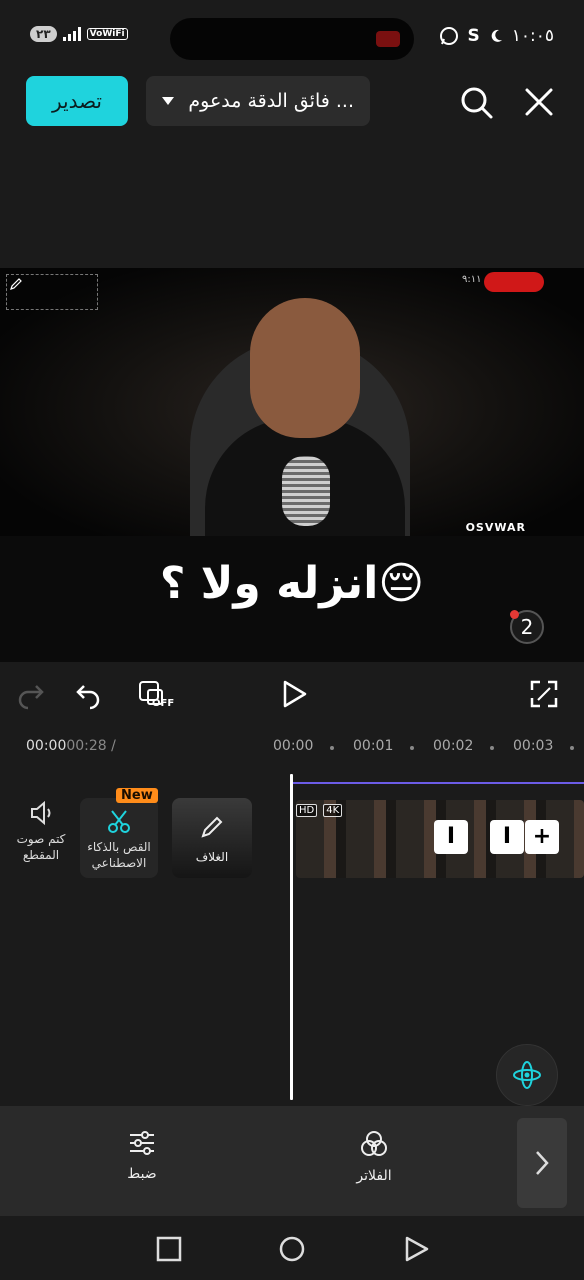 The width and height of the screenshot is (584, 1280). Describe the element at coordinates (514, 282) in the screenshot. I see `live-badge` at that location.